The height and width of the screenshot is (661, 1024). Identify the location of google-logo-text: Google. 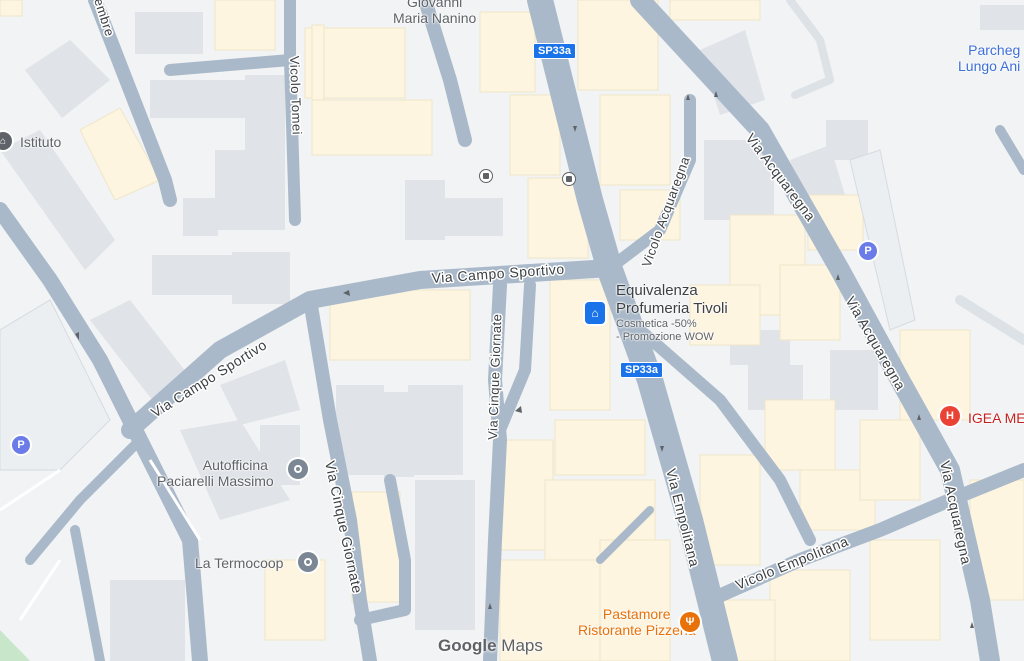
(467, 645).